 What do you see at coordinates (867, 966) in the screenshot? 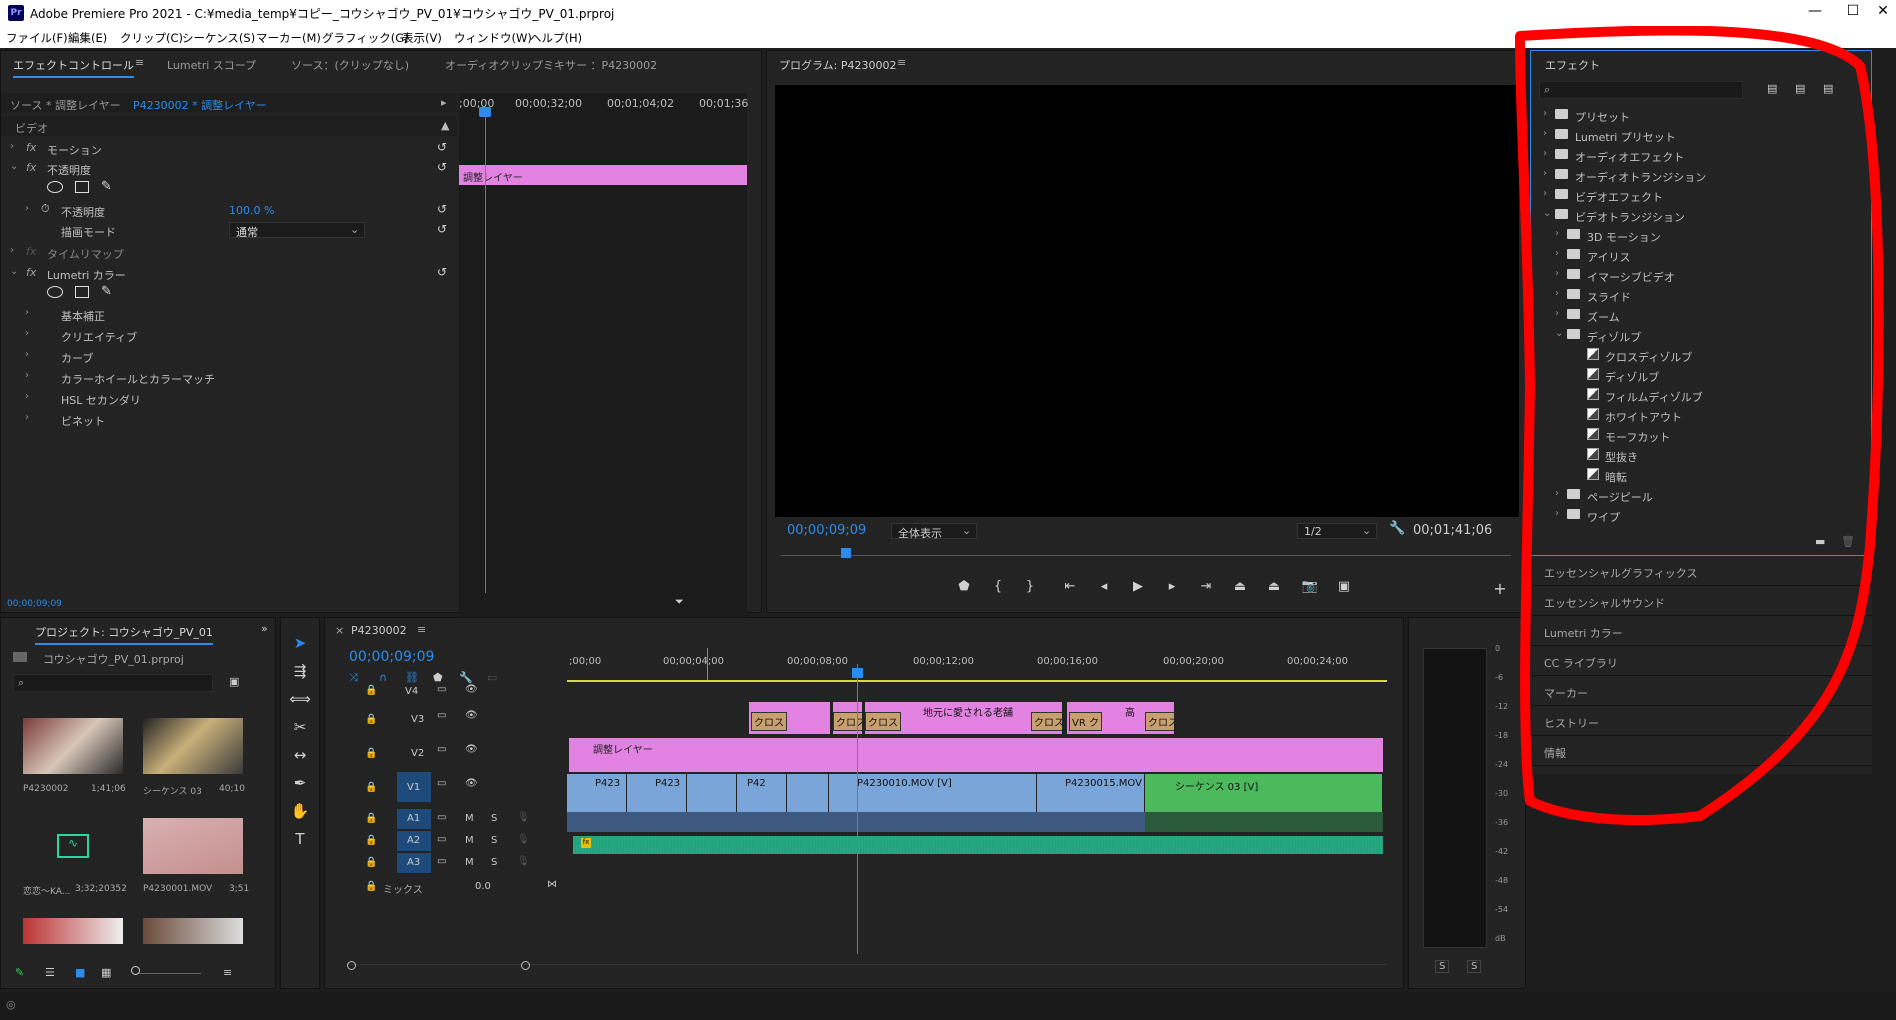
I see `timeline-horizontal-scrollbar` at bounding box center [867, 966].